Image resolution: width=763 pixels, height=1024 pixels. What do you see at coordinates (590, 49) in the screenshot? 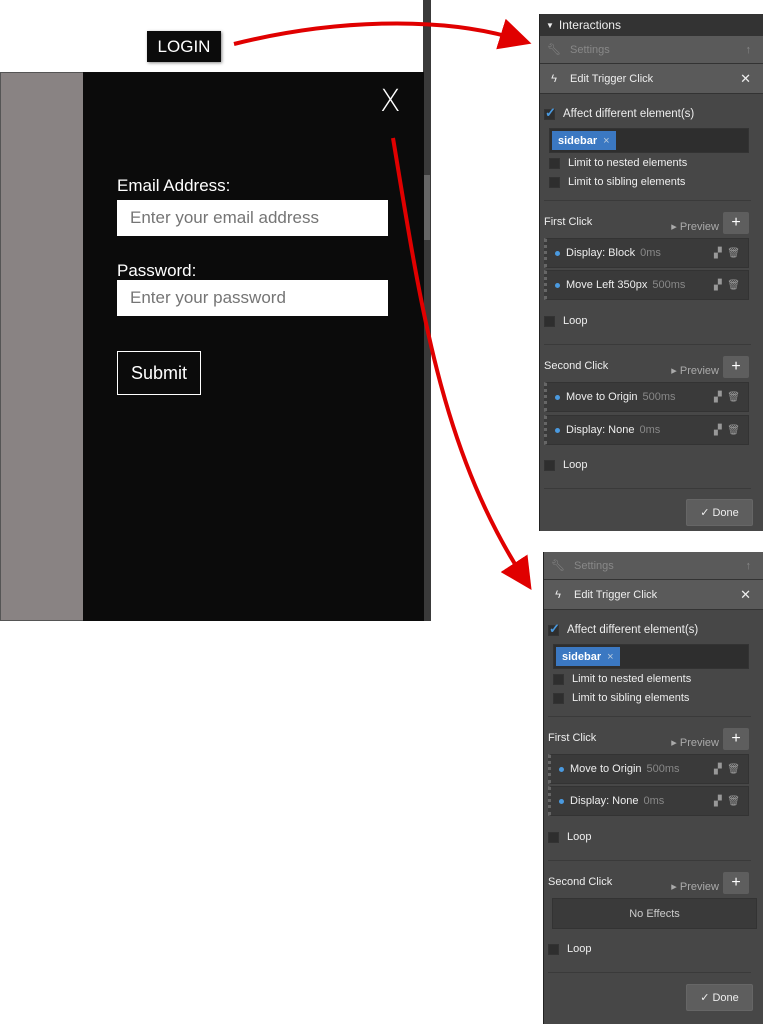
I see `settings-label: Settings` at bounding box center [590, 49].